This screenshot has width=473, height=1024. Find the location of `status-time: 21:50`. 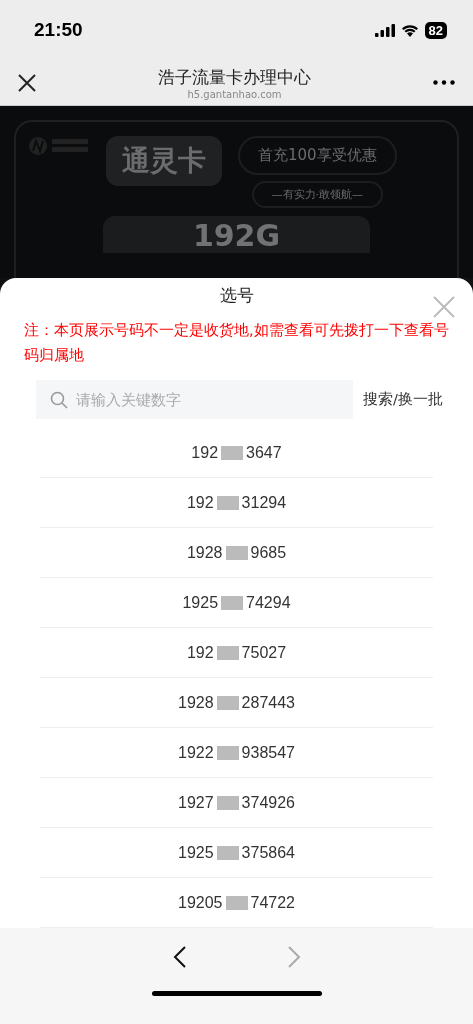

status-time: 21:50 is located at coordinates (58, 30).